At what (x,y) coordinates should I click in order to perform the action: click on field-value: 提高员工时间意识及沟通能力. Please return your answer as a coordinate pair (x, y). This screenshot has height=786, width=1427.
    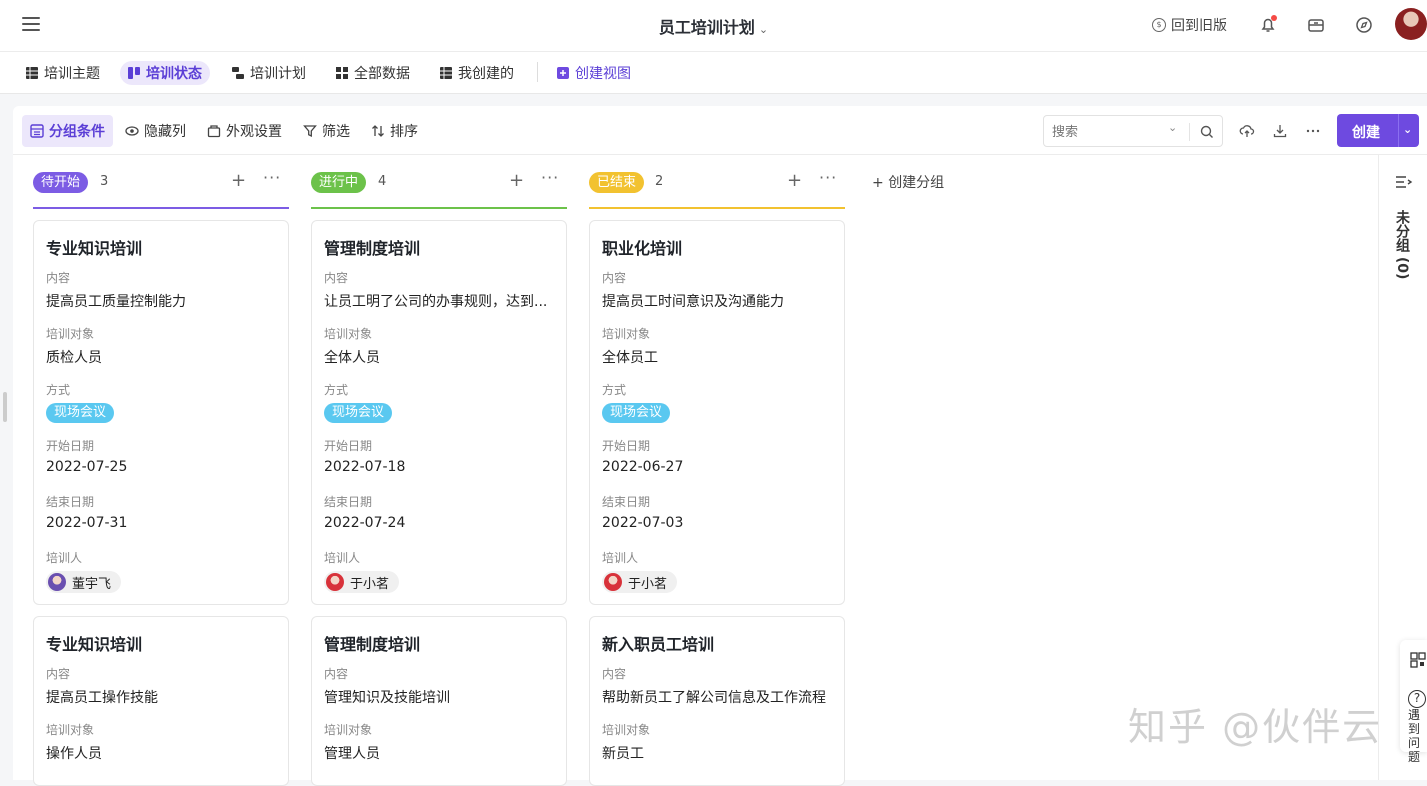
    Looking at the image, I should click on (693, 302).